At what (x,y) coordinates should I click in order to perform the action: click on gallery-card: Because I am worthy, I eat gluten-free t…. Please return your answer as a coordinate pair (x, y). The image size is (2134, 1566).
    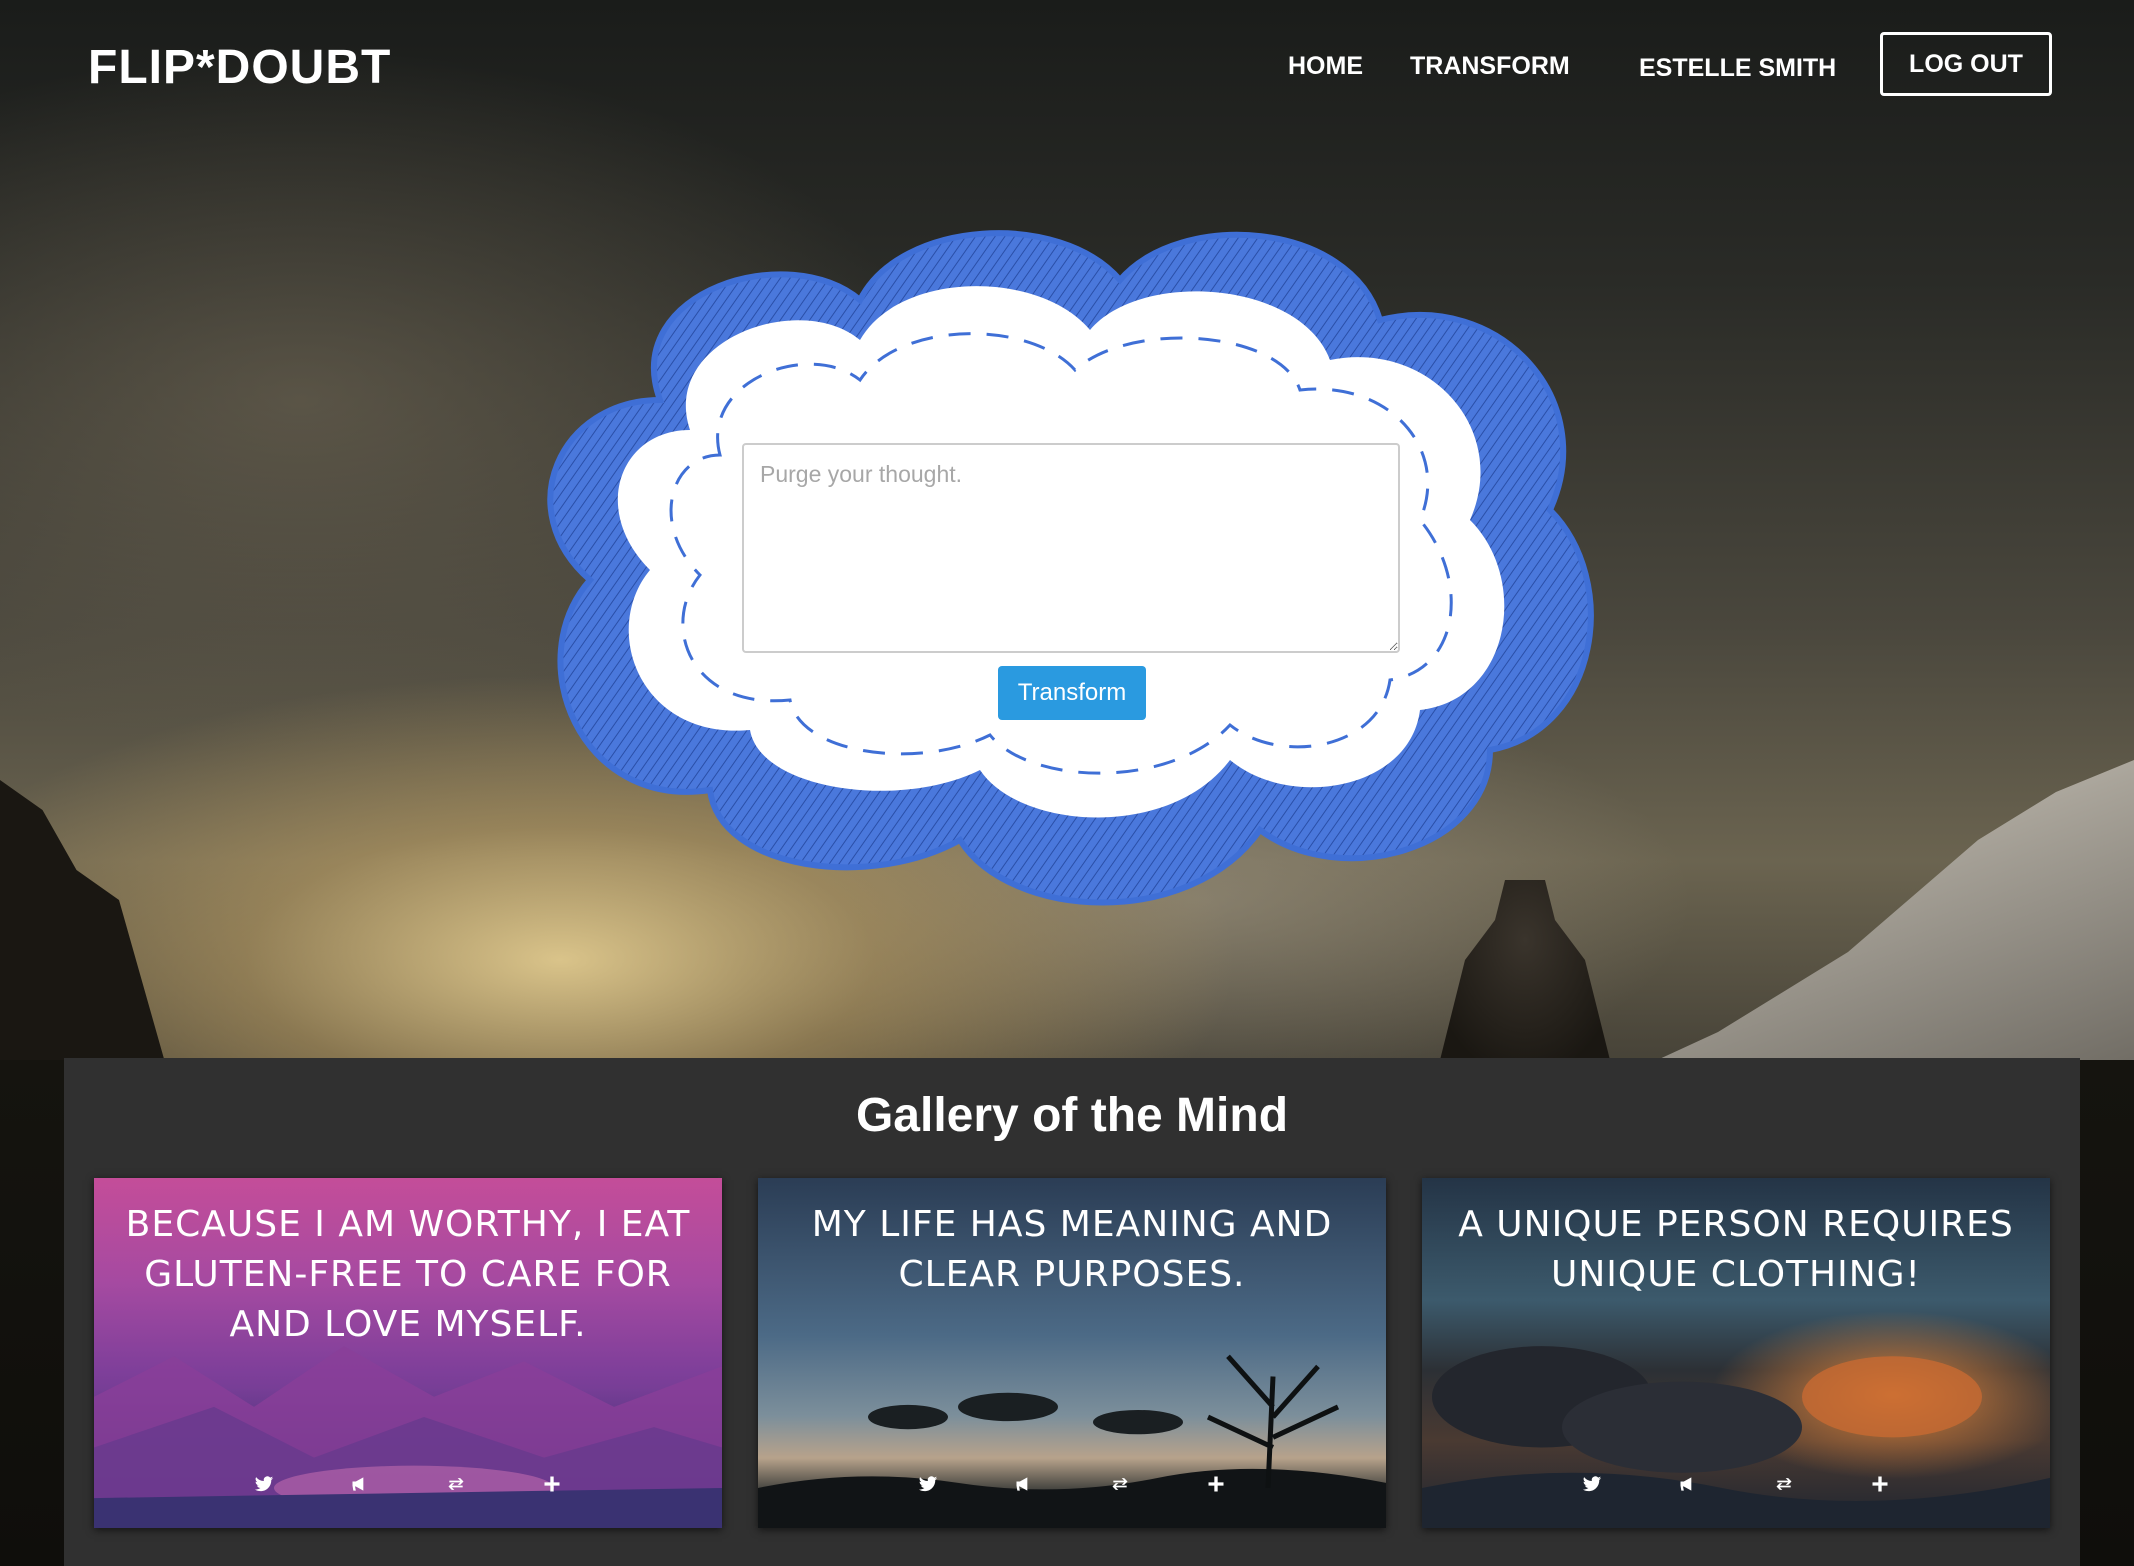
    Looking at the image, I should click on (408, 1353).